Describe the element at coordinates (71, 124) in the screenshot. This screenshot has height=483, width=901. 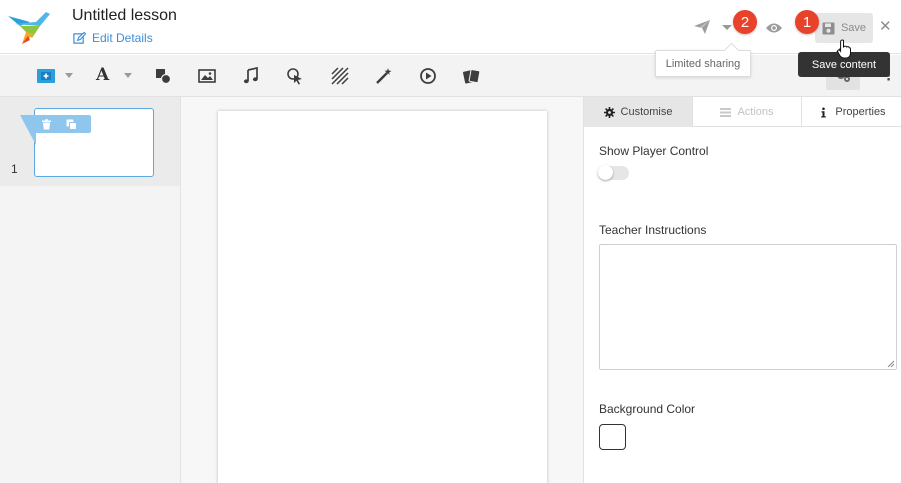
I see `duplicate-icon` at that location.